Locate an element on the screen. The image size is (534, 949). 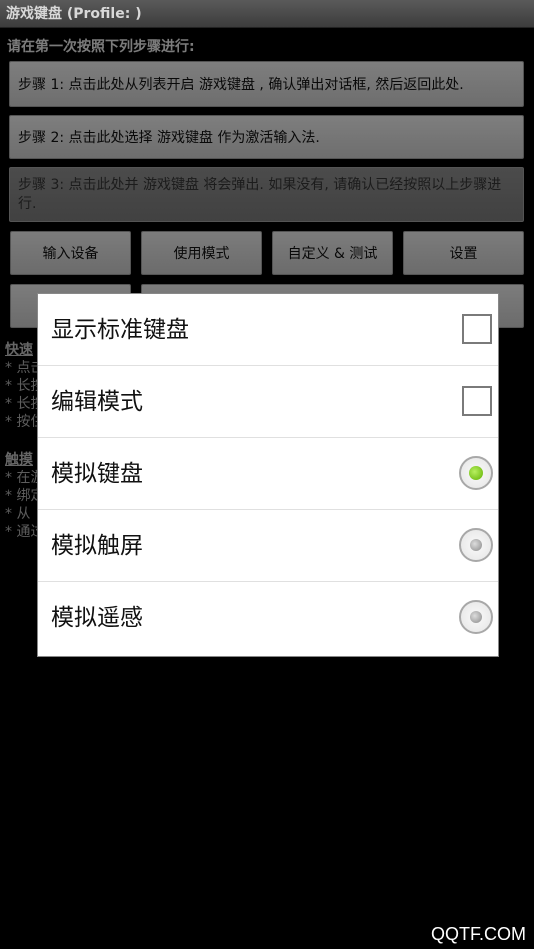
app-title-bar: 游戏键盘 (Profile: ) is located at coordinates (267, 14).